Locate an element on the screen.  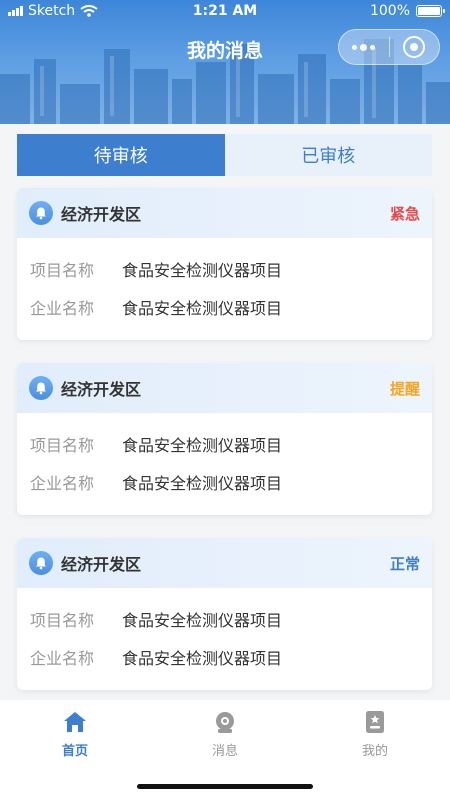
home-indicator is located at coordinates (225, 786).